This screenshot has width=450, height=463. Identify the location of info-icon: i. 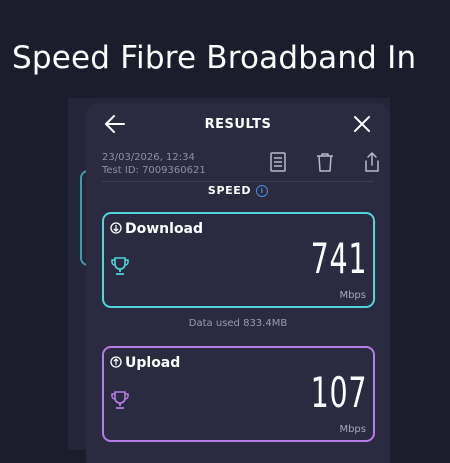
(262, 191).